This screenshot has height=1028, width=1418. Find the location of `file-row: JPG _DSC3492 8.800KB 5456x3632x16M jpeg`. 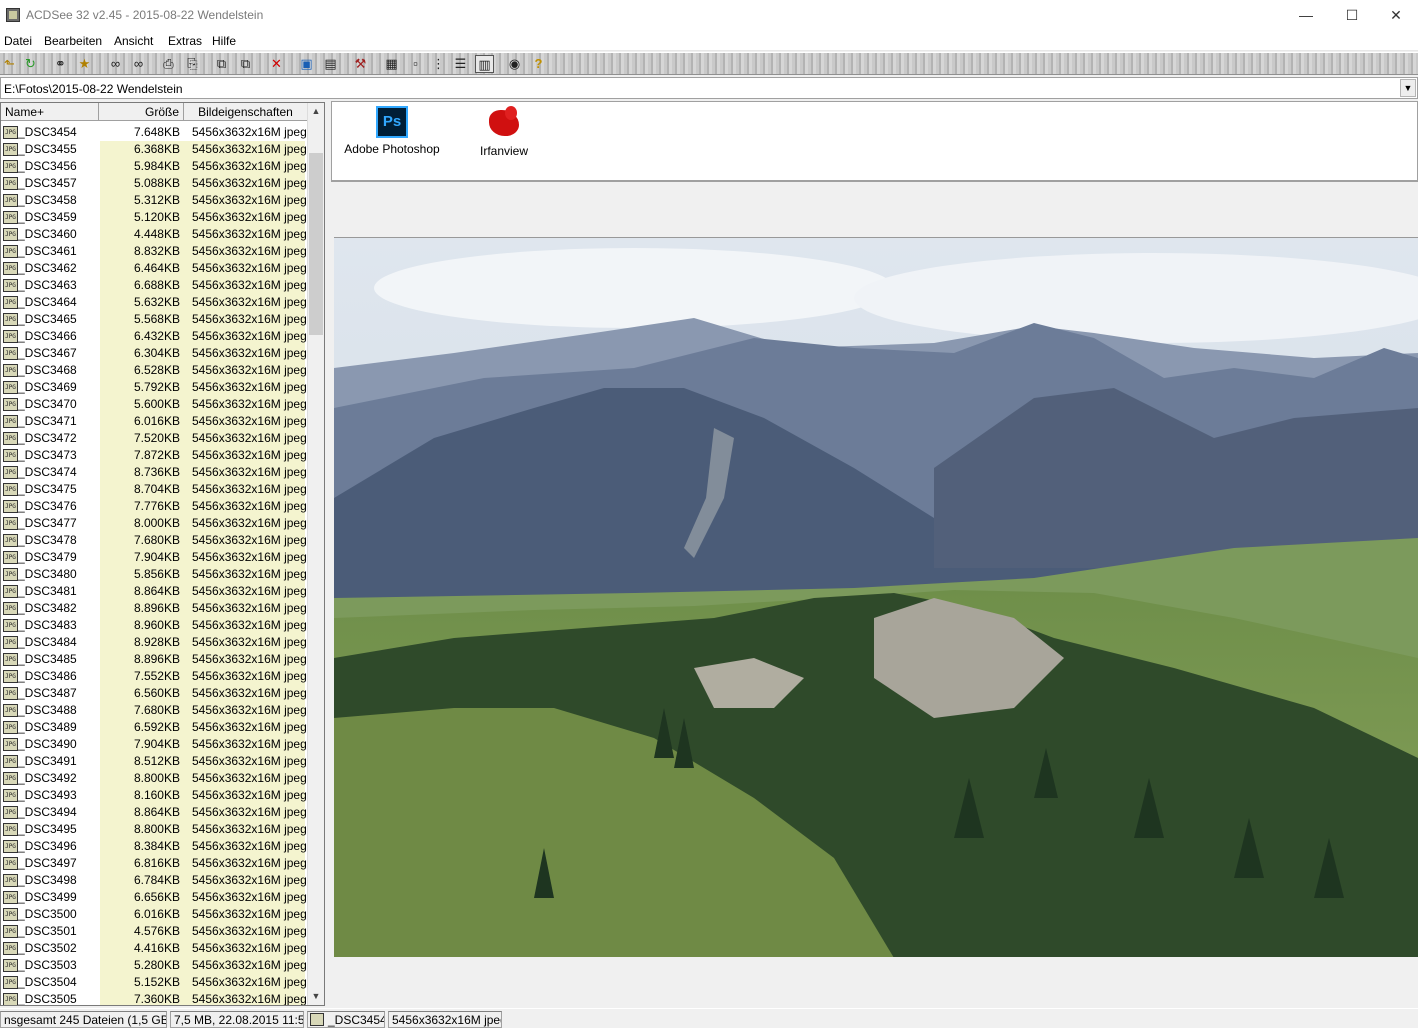

file-row: JPG _DSC3492 8.800KB 5456x3632x16M jpeg is located at coordinates (154, 778).